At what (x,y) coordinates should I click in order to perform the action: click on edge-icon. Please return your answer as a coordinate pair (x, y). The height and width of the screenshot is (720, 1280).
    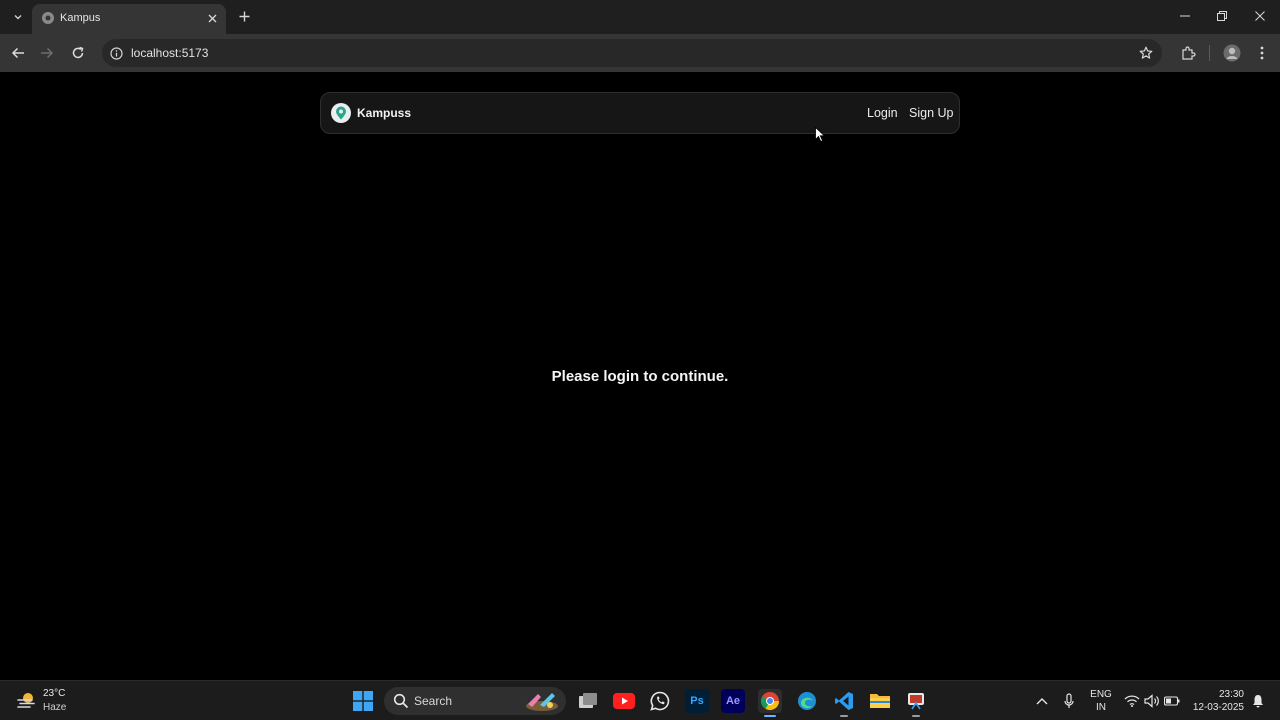
    Looking at the image, I should click on (807, 701).